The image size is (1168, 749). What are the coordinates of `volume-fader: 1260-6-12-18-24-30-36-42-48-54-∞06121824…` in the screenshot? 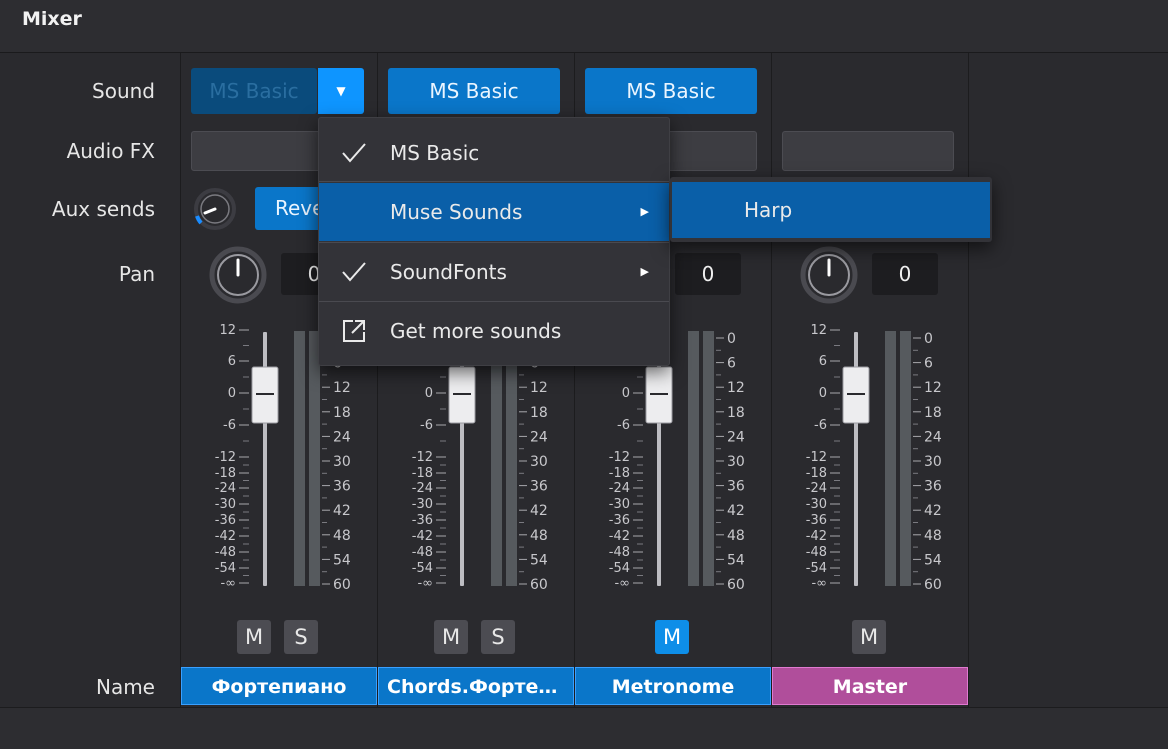 It's located at (870, 463).